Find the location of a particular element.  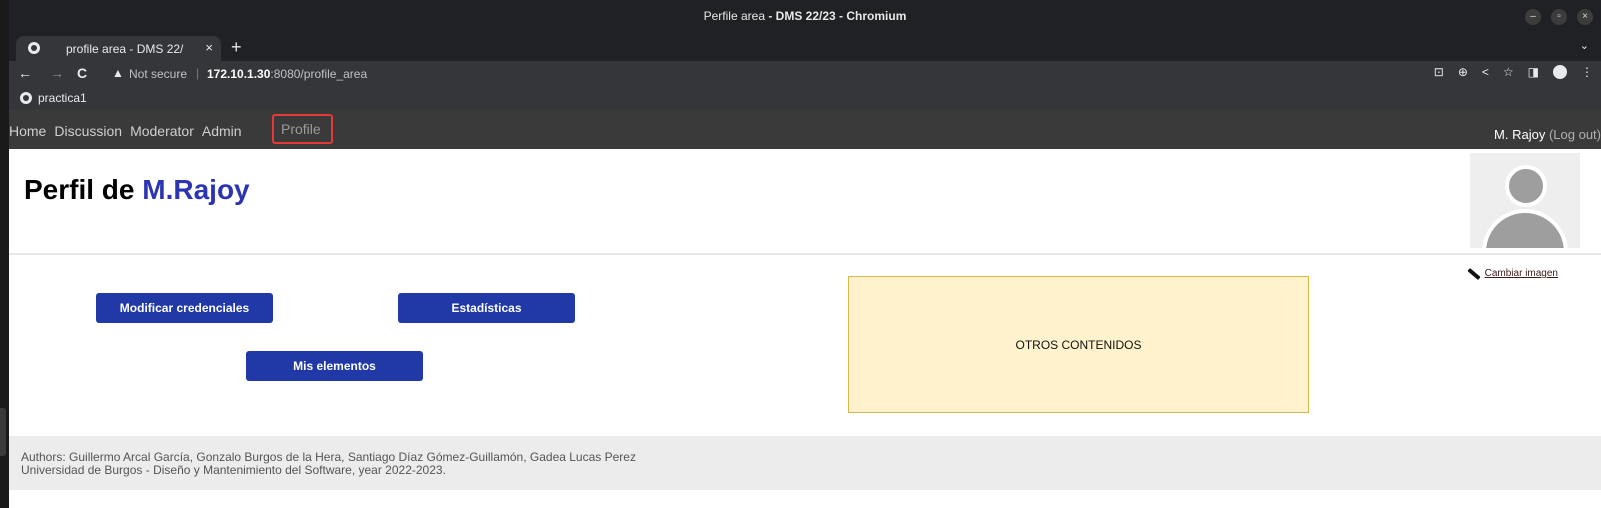

bookmarks-bar: practica1 is located at coordinates (805, 99).